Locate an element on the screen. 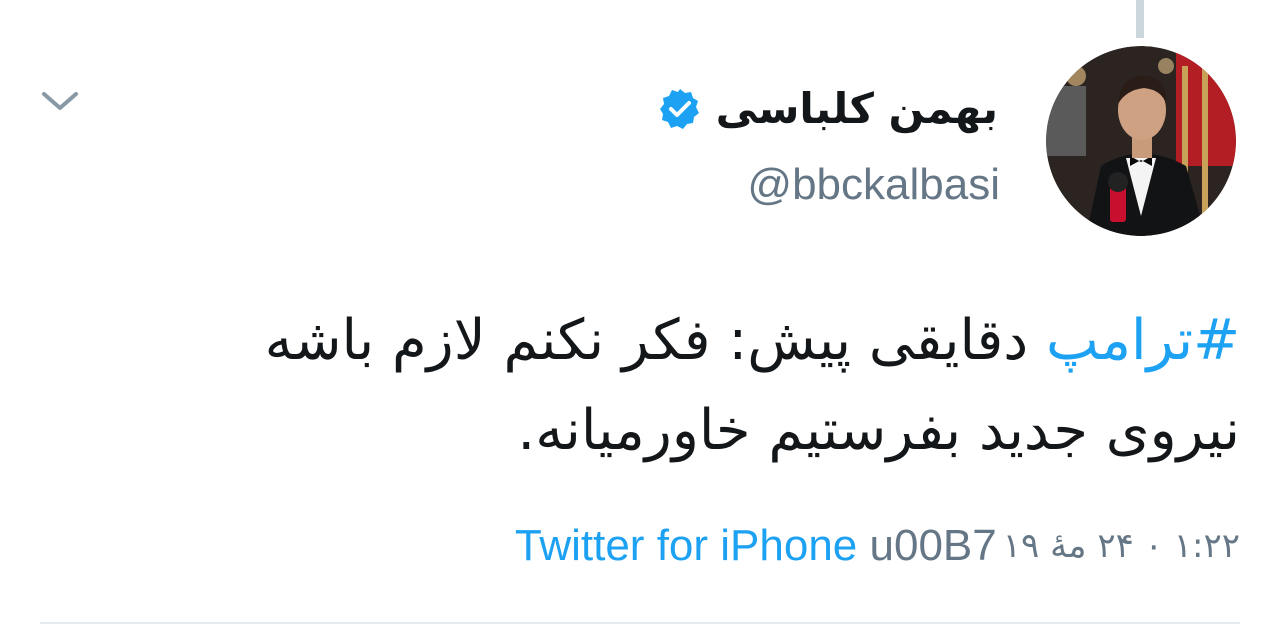 The height and width of the screenshot is (636, 1280). author-name-row: بهمن کلباسی is located at coordinates (828, 109).